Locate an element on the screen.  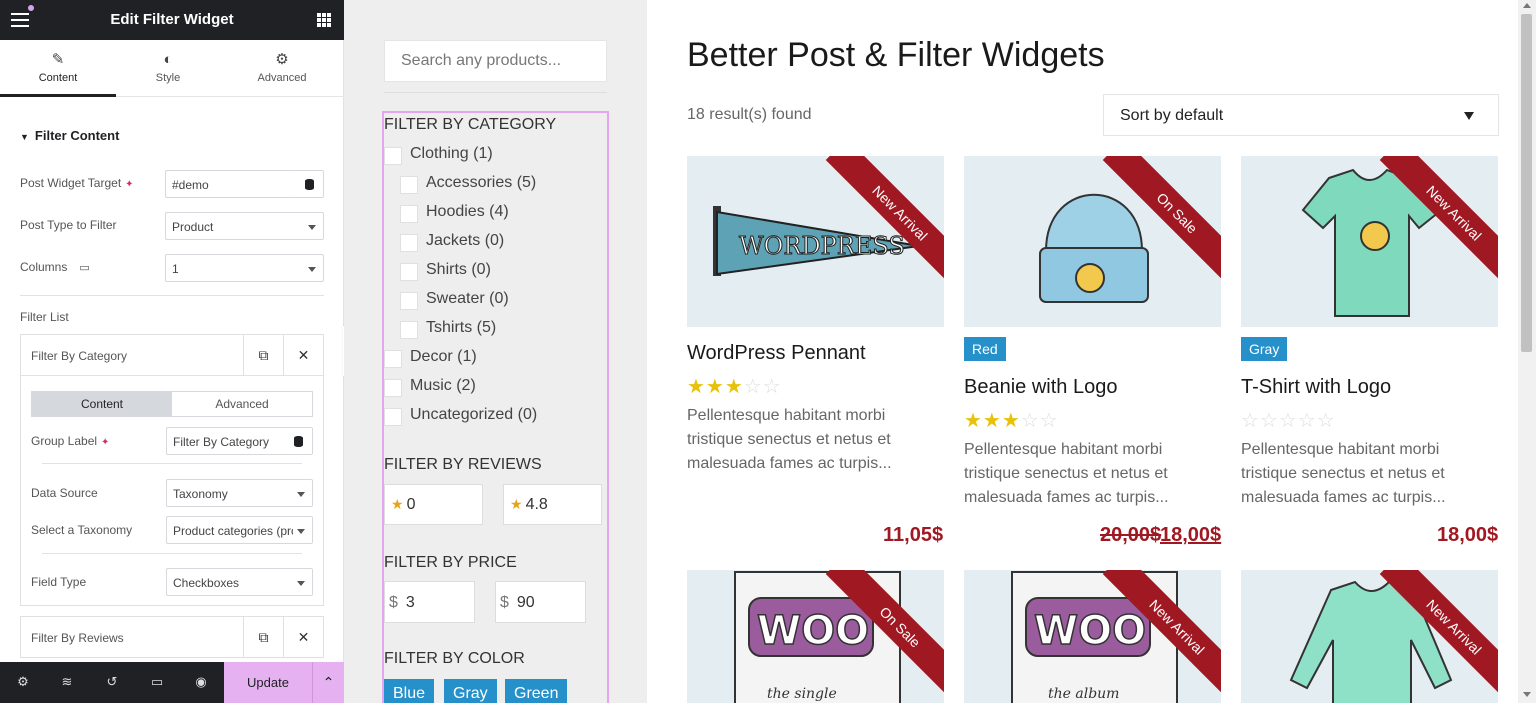
product-image-tshirt: New Arrival is located at coordinates (1369, 241).